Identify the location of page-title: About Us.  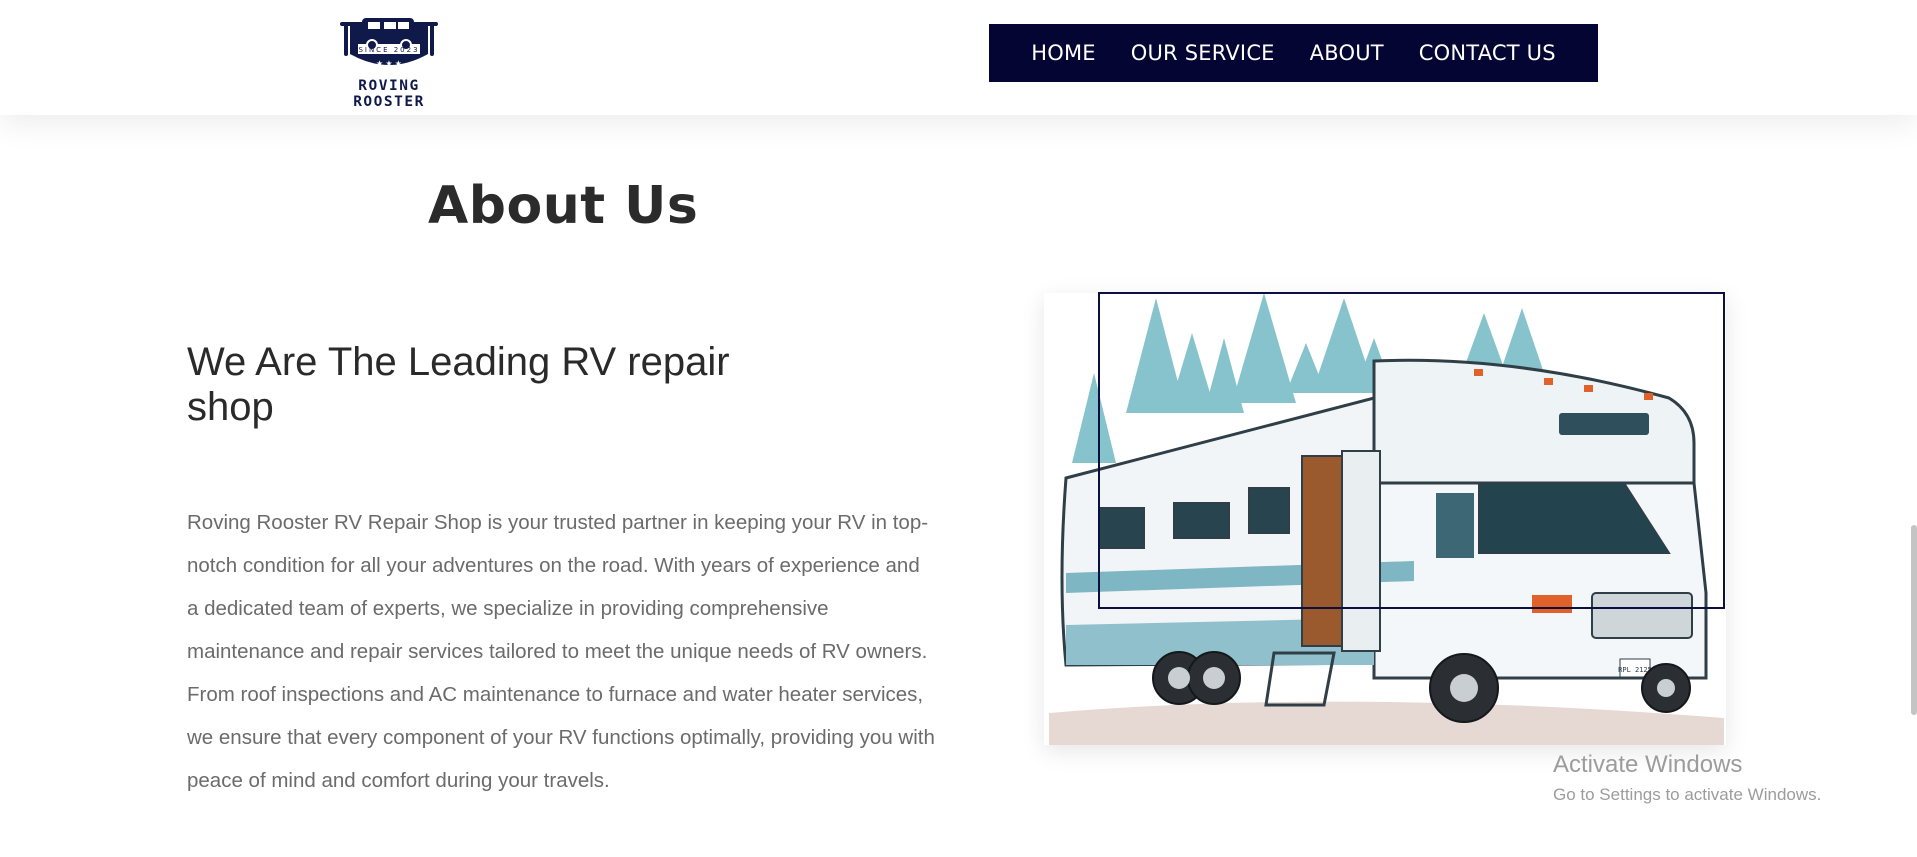
(563, 206).